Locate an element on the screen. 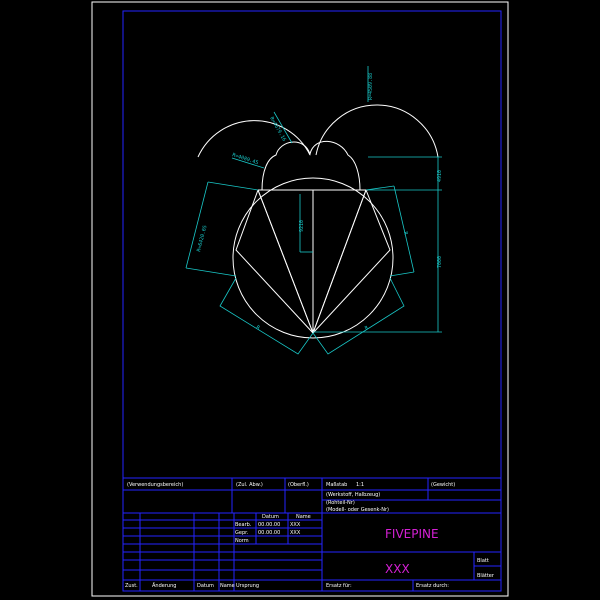 This screenshot has width=600, height=600. head-lobes is located at coordinates (311, 165).